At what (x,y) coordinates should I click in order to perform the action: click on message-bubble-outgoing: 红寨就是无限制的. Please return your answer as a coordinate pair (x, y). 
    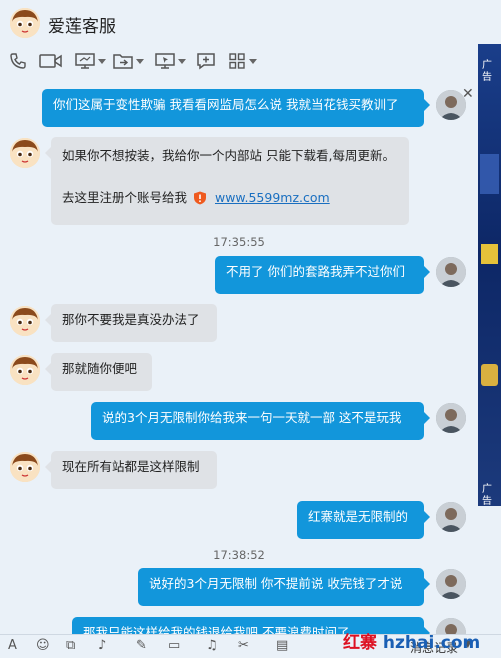
    Looking at the image, I should click on (363, 520).